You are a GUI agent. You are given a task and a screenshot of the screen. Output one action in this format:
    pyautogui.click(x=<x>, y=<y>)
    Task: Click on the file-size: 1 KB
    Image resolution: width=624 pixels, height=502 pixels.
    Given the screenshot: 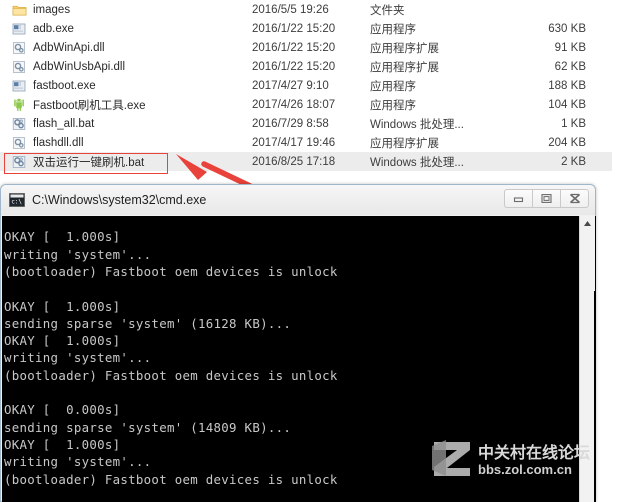 What is the action you would take?
    pyautogui.click(x=573, y=123)
    